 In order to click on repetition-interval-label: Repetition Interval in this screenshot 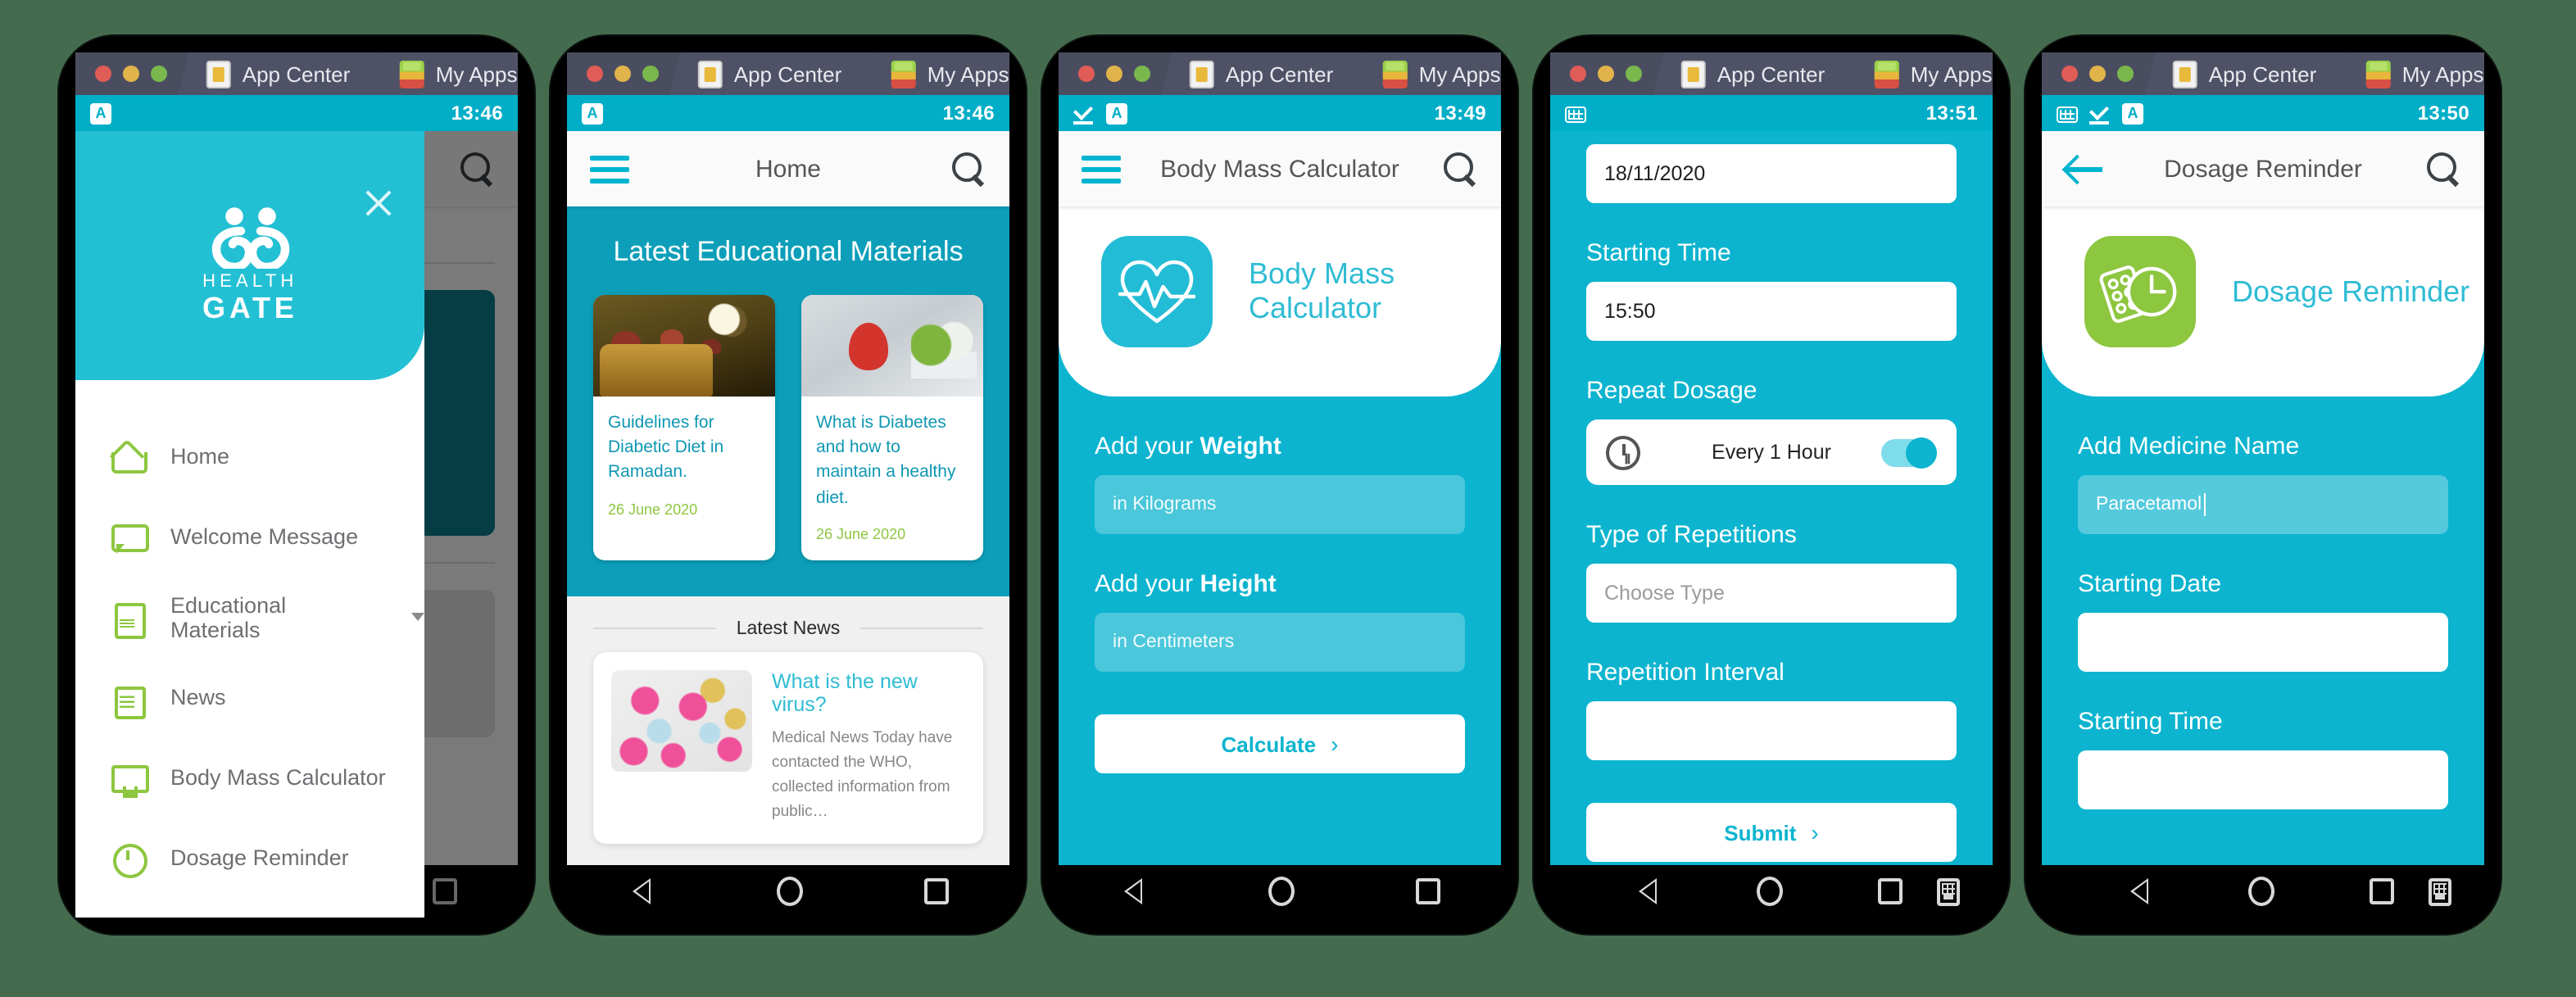, I will do `click(1685, 673)`.